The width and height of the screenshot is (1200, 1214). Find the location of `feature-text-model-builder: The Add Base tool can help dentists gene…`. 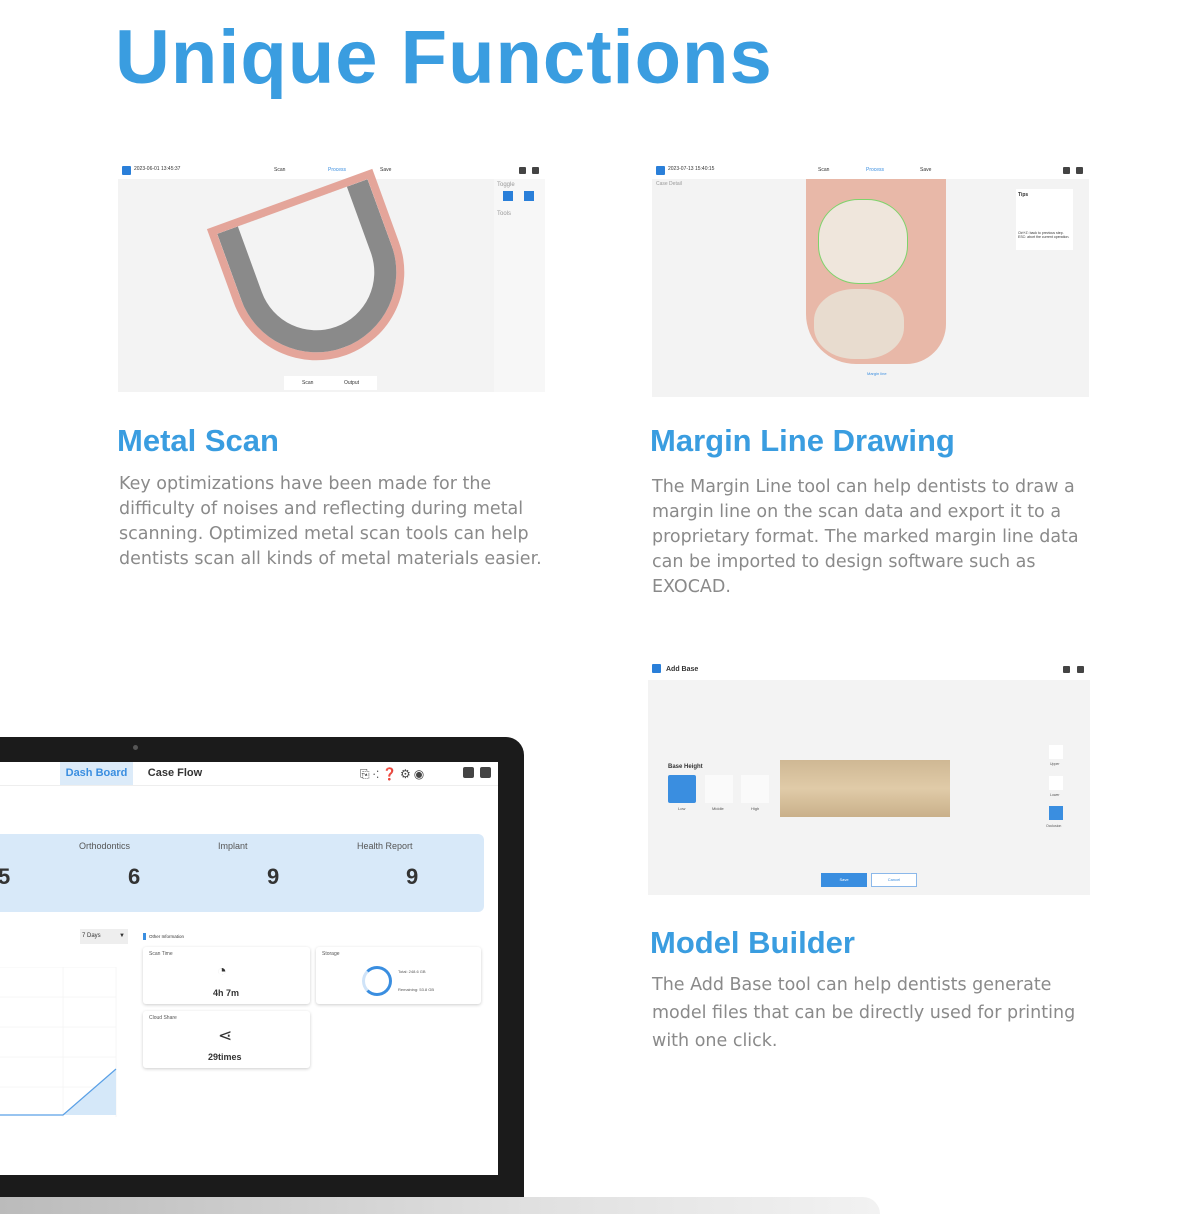

feature-text-model-builder: The Add Base tool can help dentists gene… is located at coordinates (863, 1013).